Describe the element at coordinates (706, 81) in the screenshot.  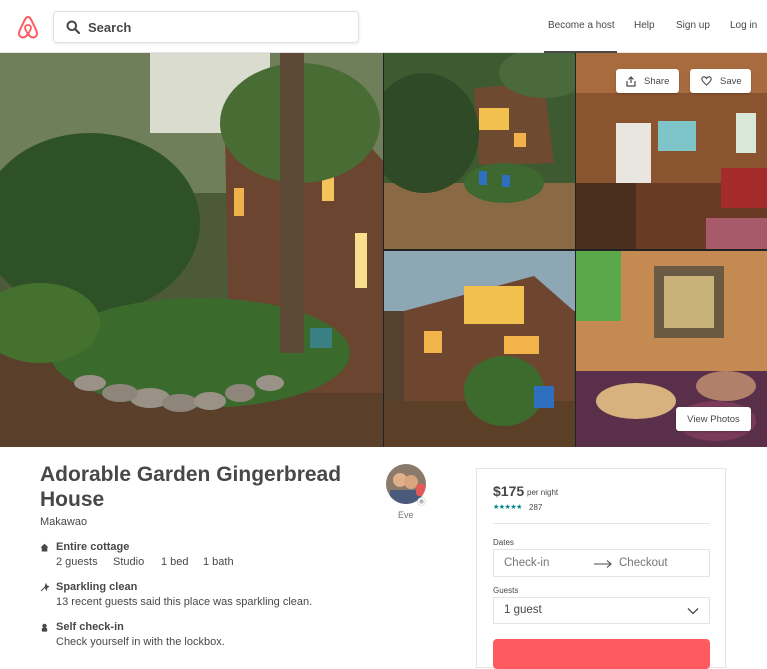
I see `heart-icon` at that location.